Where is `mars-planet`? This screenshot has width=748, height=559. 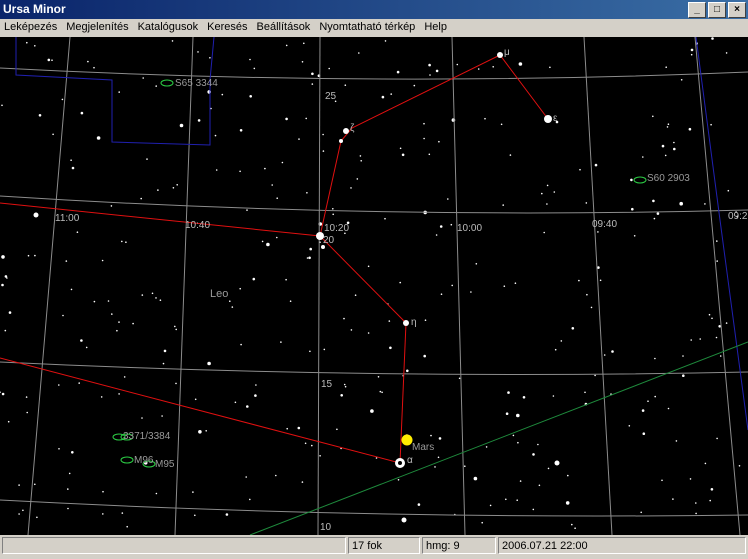
mars-planet is located at coordinates (407, 440).